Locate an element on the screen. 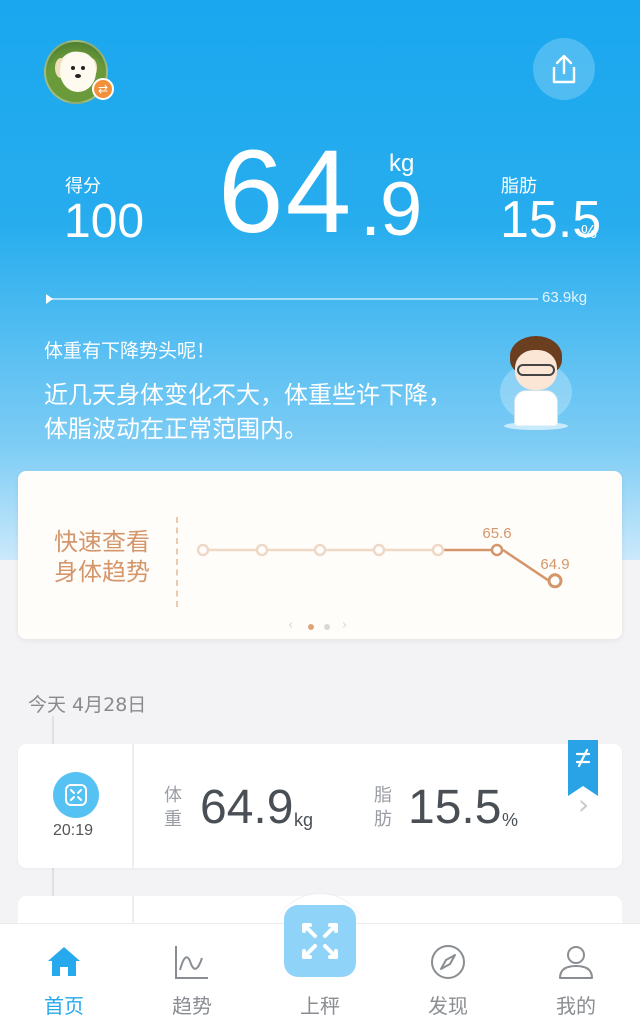 This screenshot has width=640, height=1033. weight-decimal-point: . is located at coordinates (371, 209).